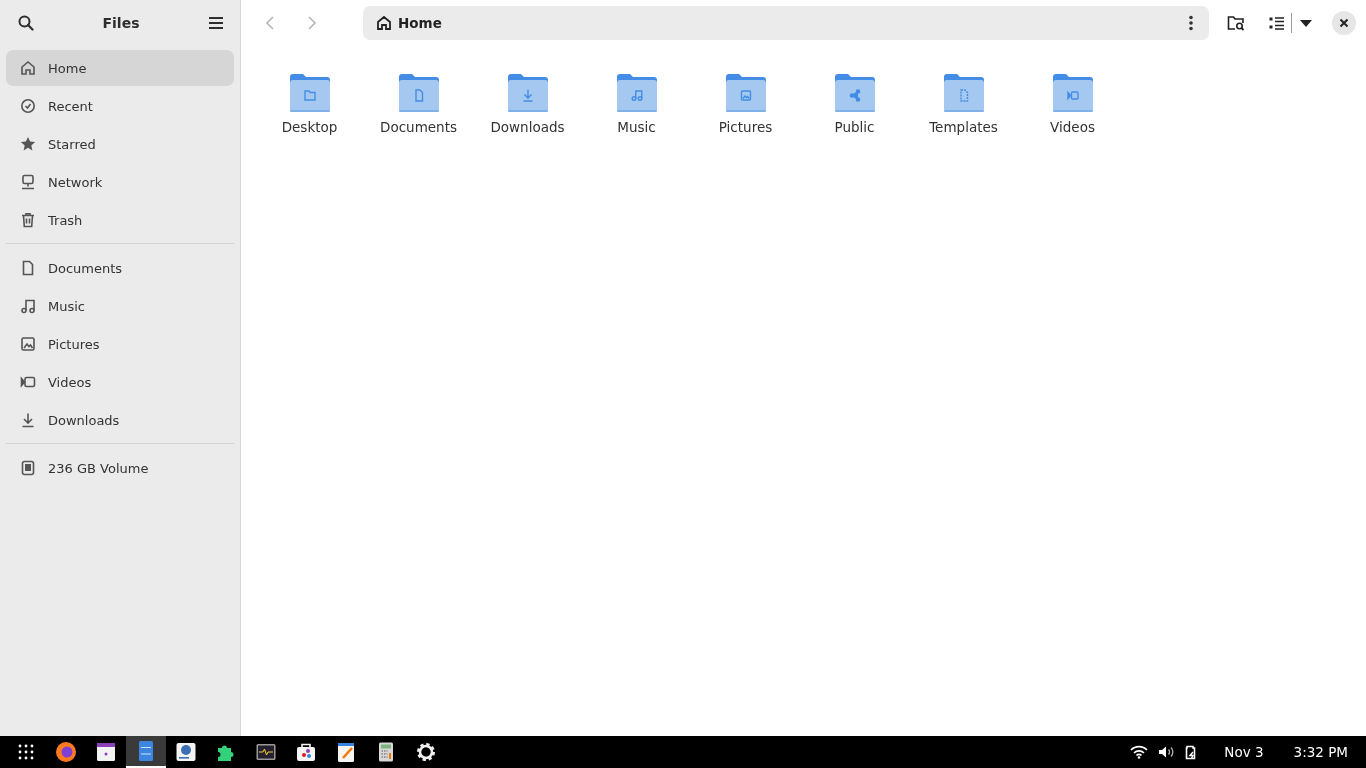 The height and width of the screenshot is (768, 1366). I want to click on sidebar-item: Network, so click(120, 182).